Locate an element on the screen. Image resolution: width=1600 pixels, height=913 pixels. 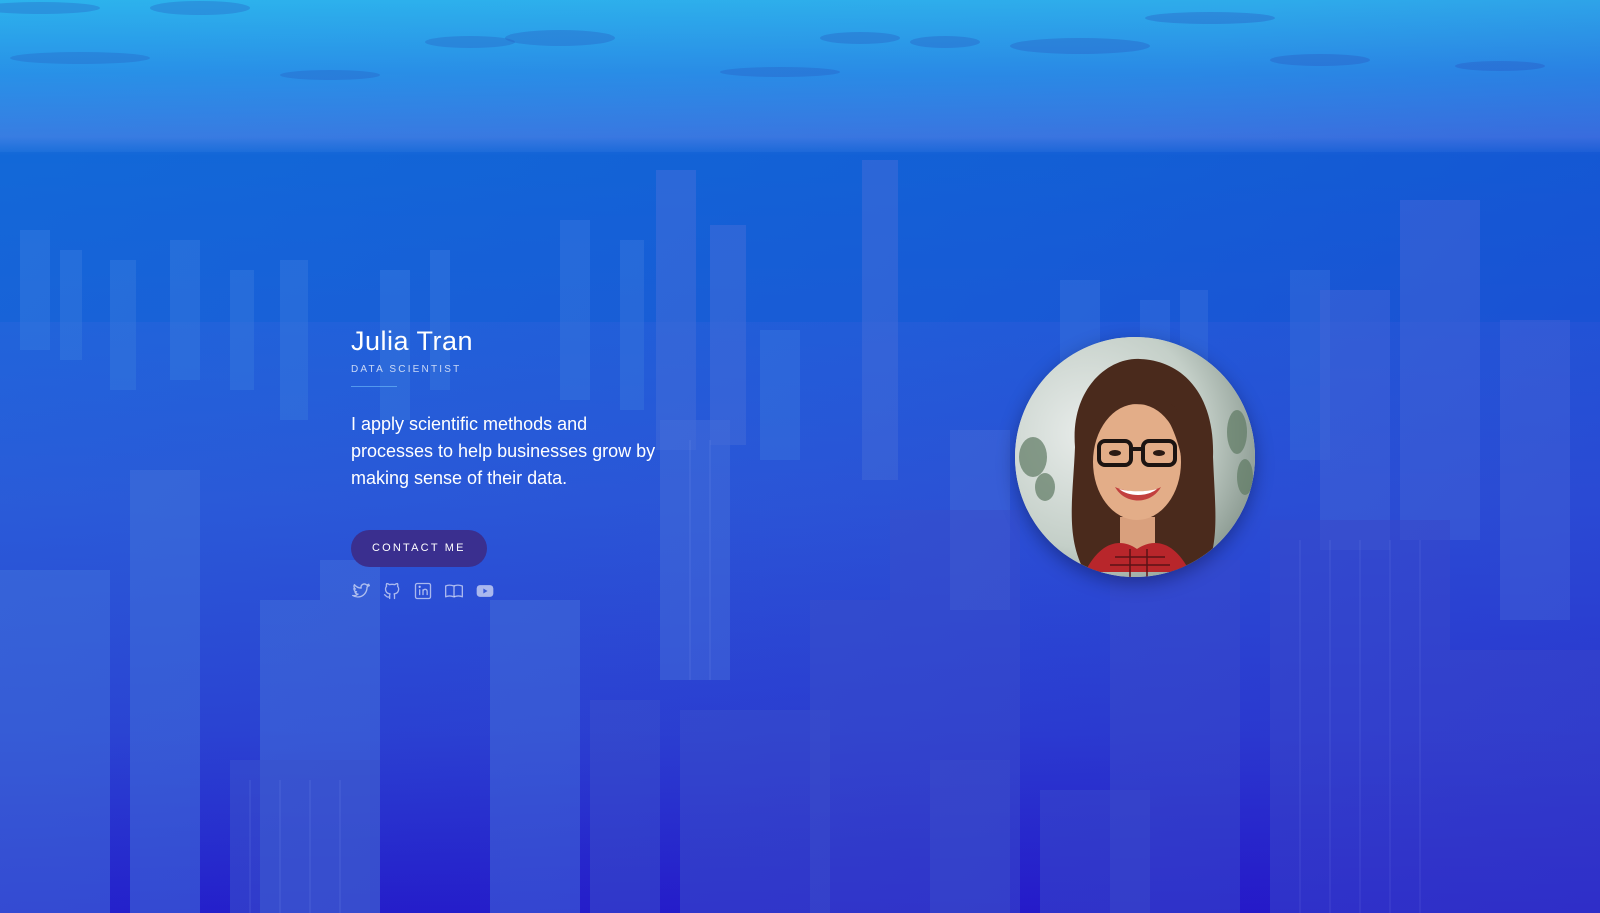
profile-role: DATA SCIENTIST is located at coordinates (406, 369).